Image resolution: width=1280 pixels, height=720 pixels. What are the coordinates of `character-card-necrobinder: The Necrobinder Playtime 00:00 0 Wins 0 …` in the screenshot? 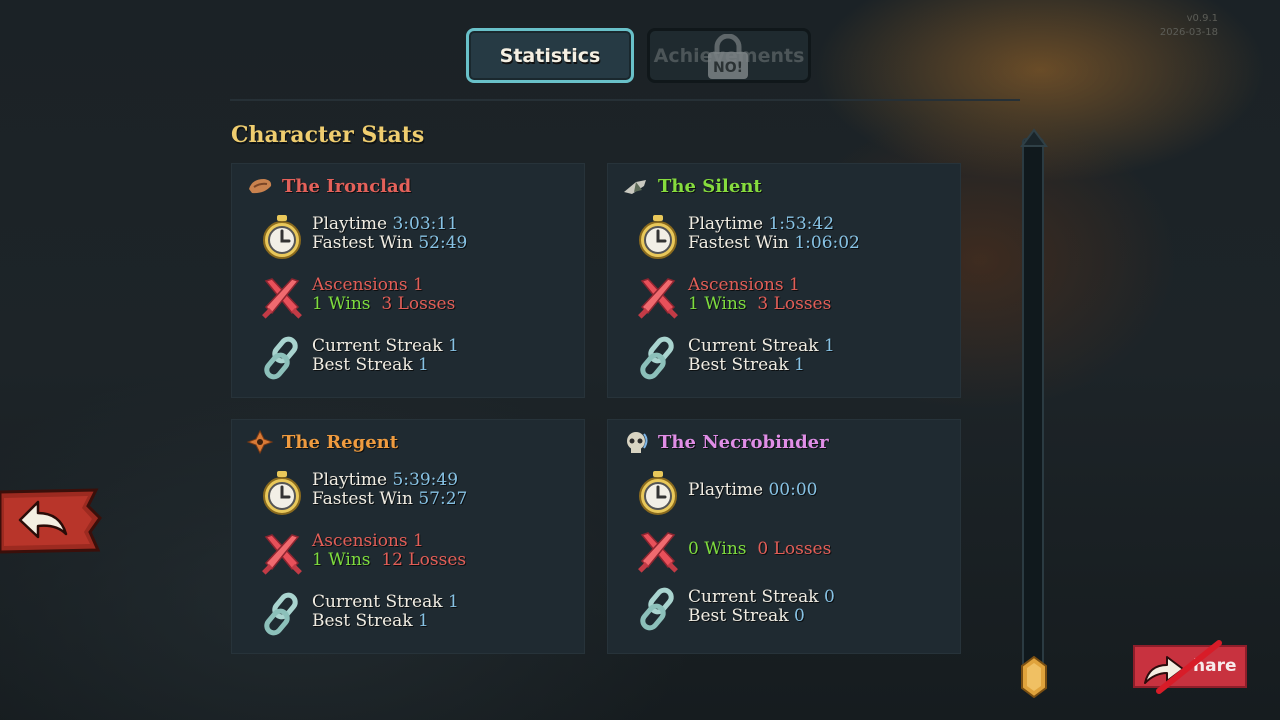 It's located at (784, 536).